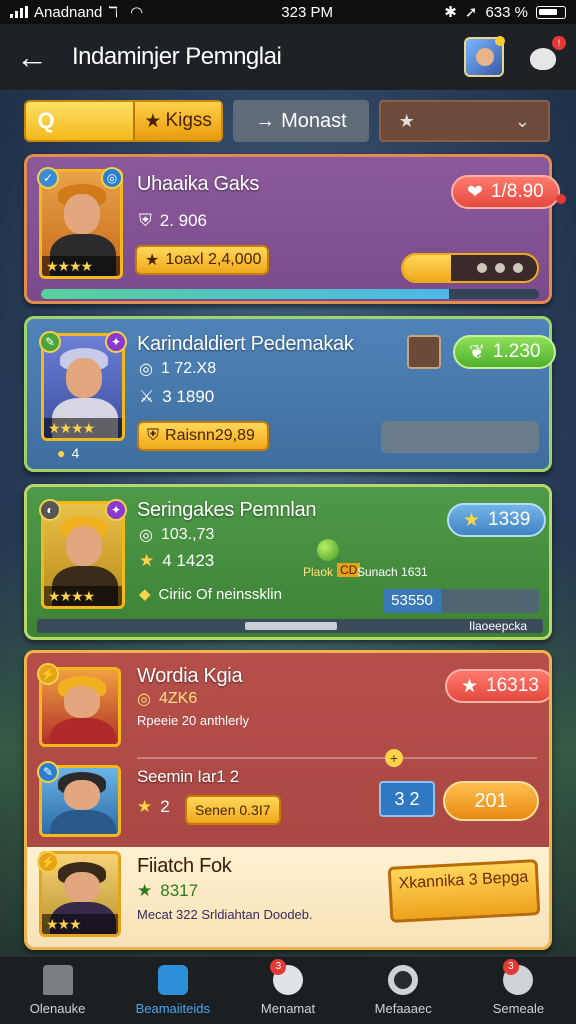 The height and width of the screenshot is (1024, 576). Describe the element at coordinates (184, 866) in the screenshot. I see `third-hero-name: Fiiatch Fok` at that location.